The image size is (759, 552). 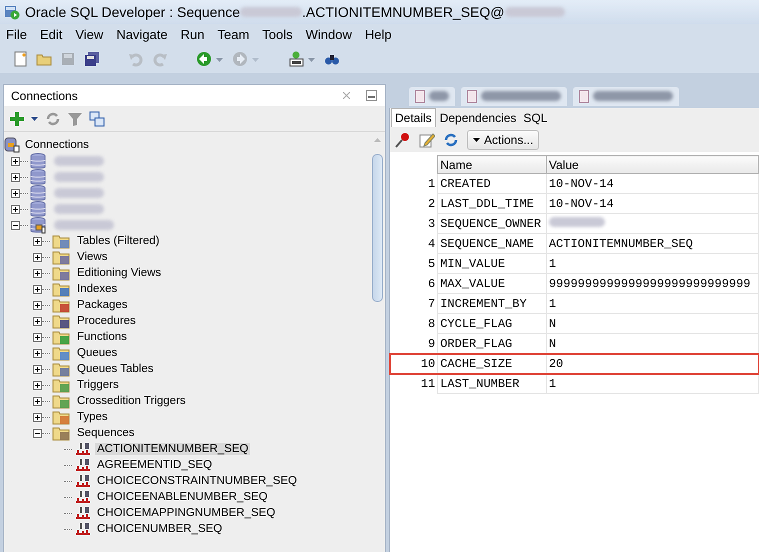 What do you see at coordinates (102, 305) in the screenshot?
I see `tree-item: Packages` at bounding box center [102, 305].